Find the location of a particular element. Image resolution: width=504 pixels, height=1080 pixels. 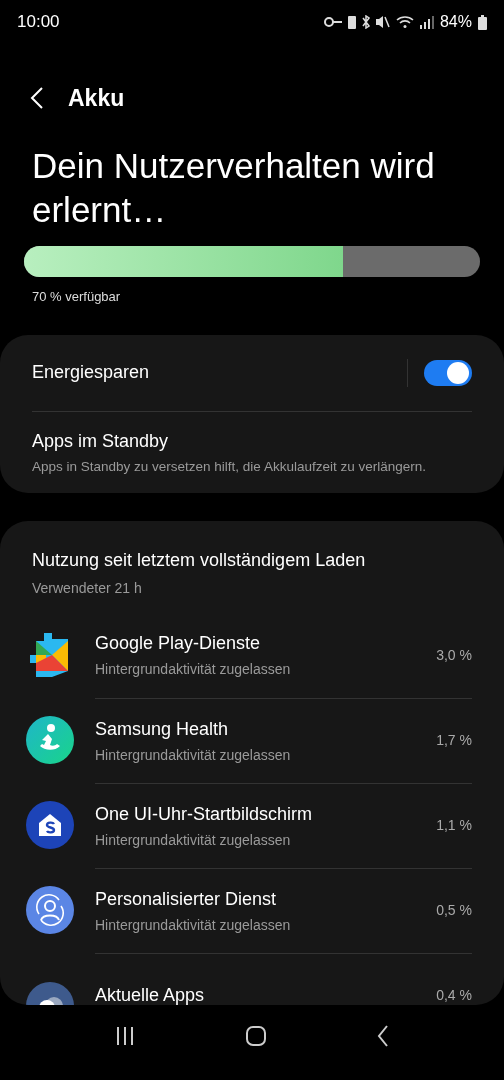

usage-percent: 1,7 % is located at coordinates (454, 741).